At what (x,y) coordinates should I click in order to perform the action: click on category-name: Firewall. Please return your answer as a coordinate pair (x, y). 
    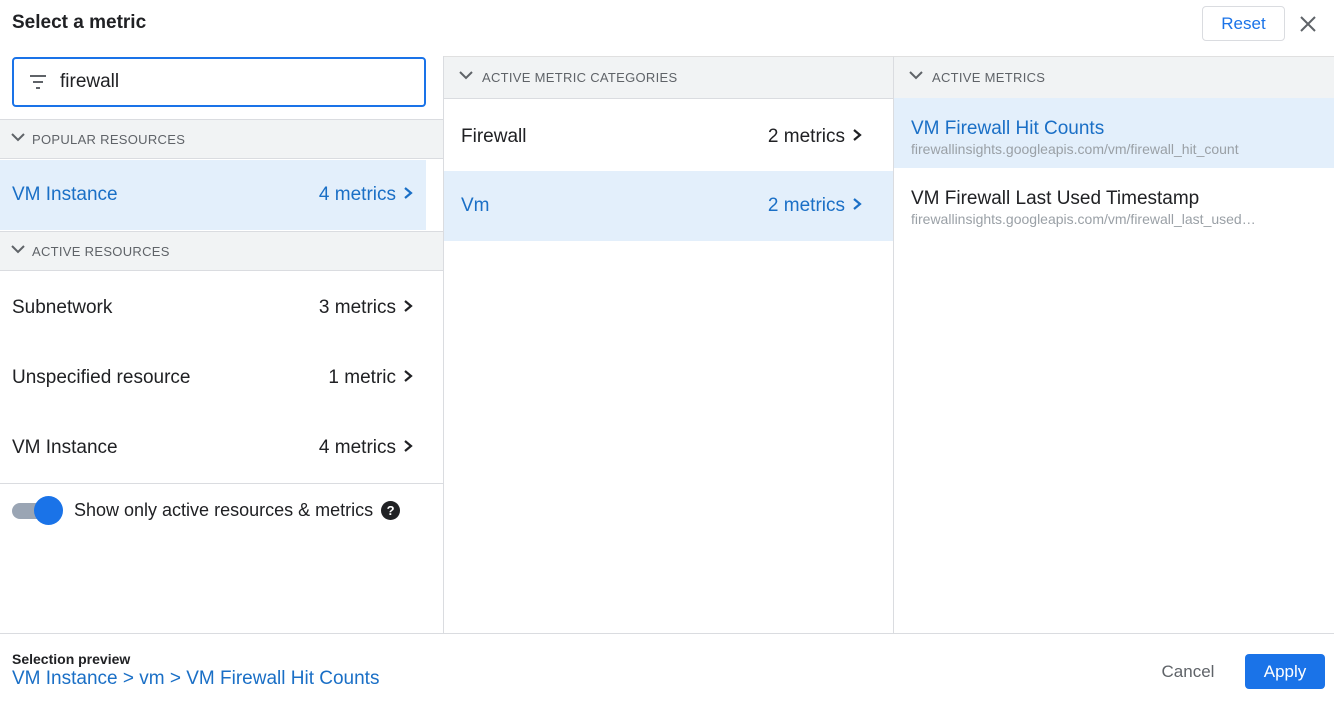
    Looking at the image, I should click on (494, 136).